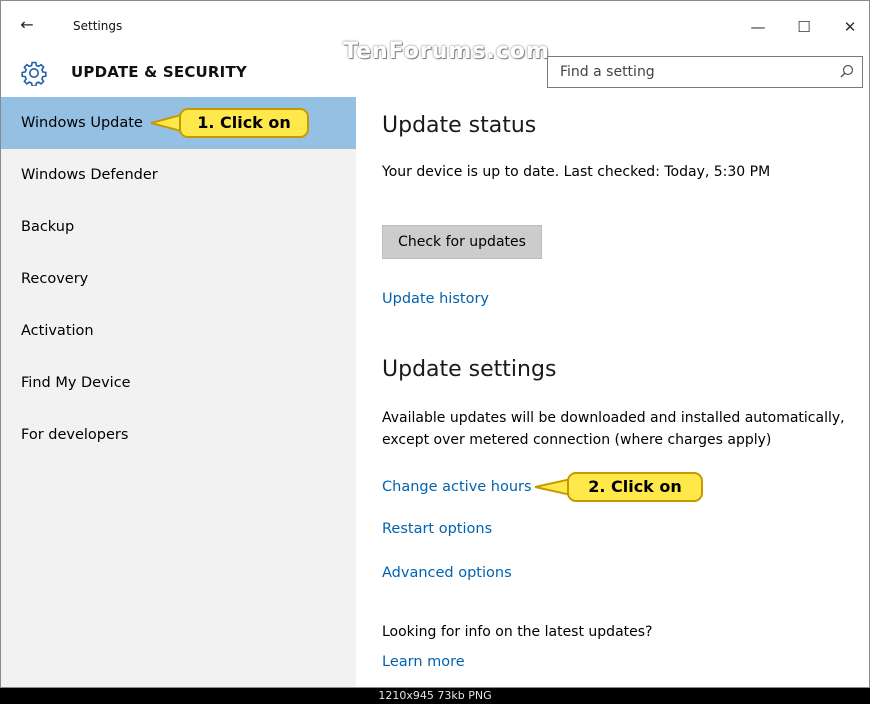 The width and height of the screenshot is (870, 704). Describe the element at coordinates (159, 72) in the screenshot. I see `section-title: UPDATE & SECURITY` at that location.